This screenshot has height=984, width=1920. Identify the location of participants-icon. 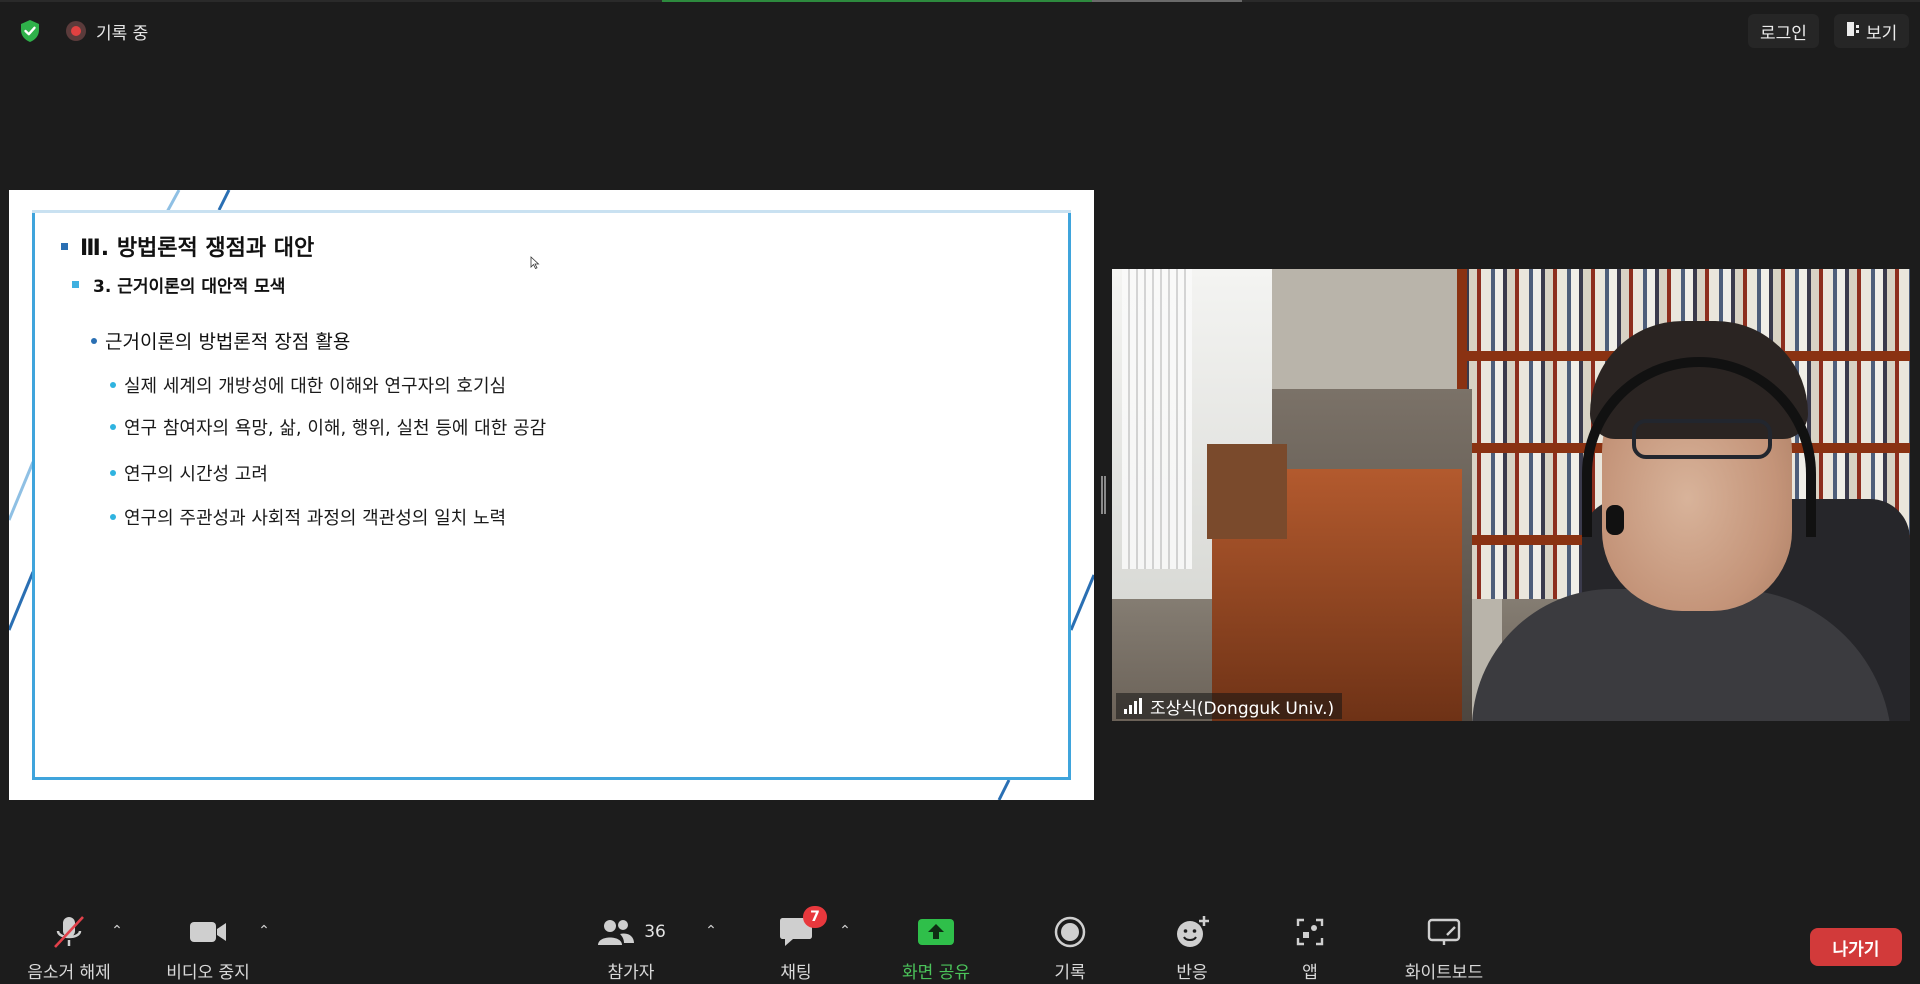
(616, 932).